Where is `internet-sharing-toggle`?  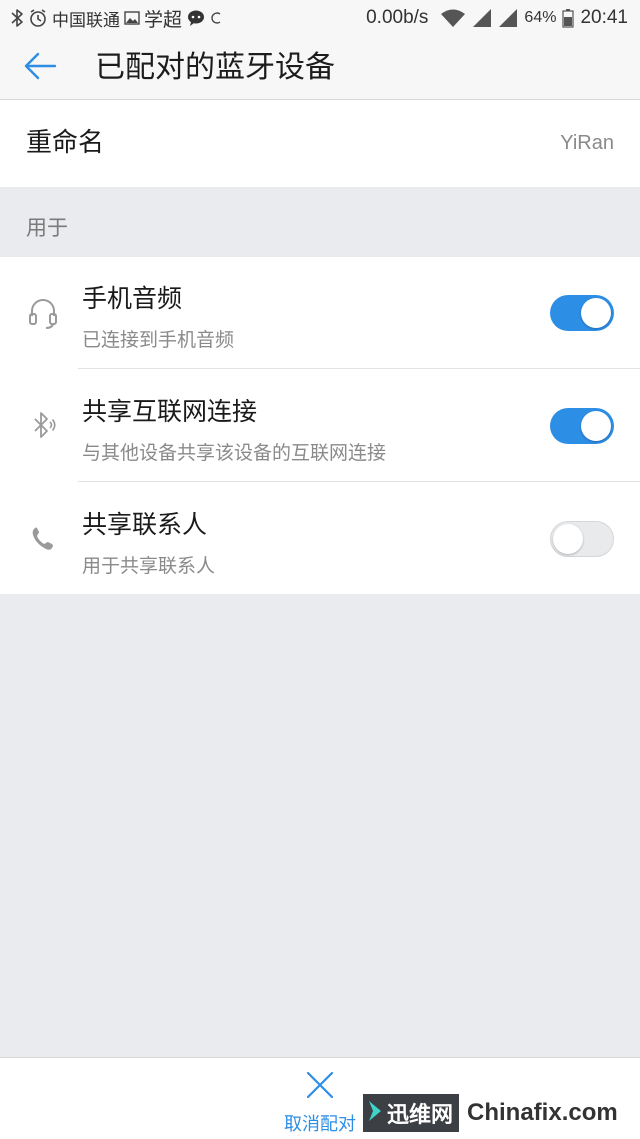
internet-sharing-toggle is located at coordinates (582, 426).